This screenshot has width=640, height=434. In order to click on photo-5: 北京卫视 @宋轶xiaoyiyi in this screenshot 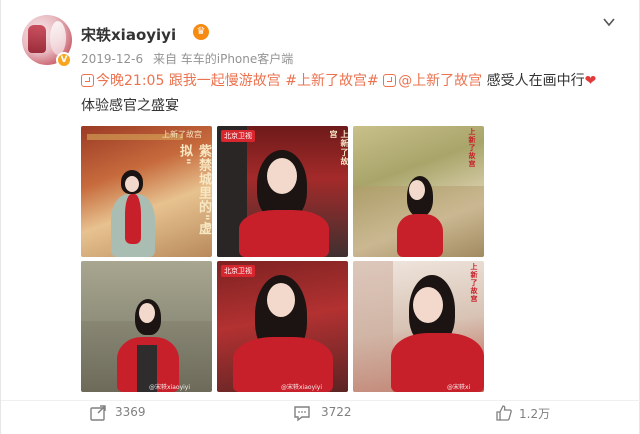, I will do `click(282, 326)`.